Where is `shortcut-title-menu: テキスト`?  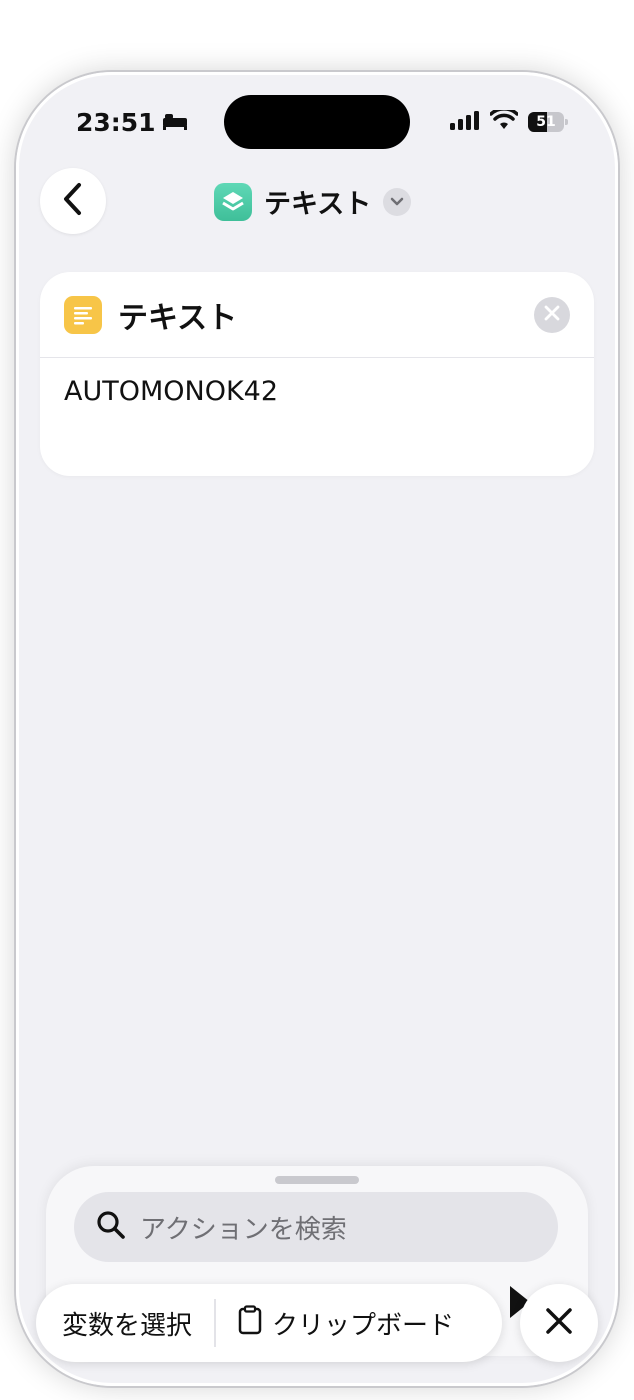 shortcut-title-menu: テキスト is located at coordinates (313, 201).